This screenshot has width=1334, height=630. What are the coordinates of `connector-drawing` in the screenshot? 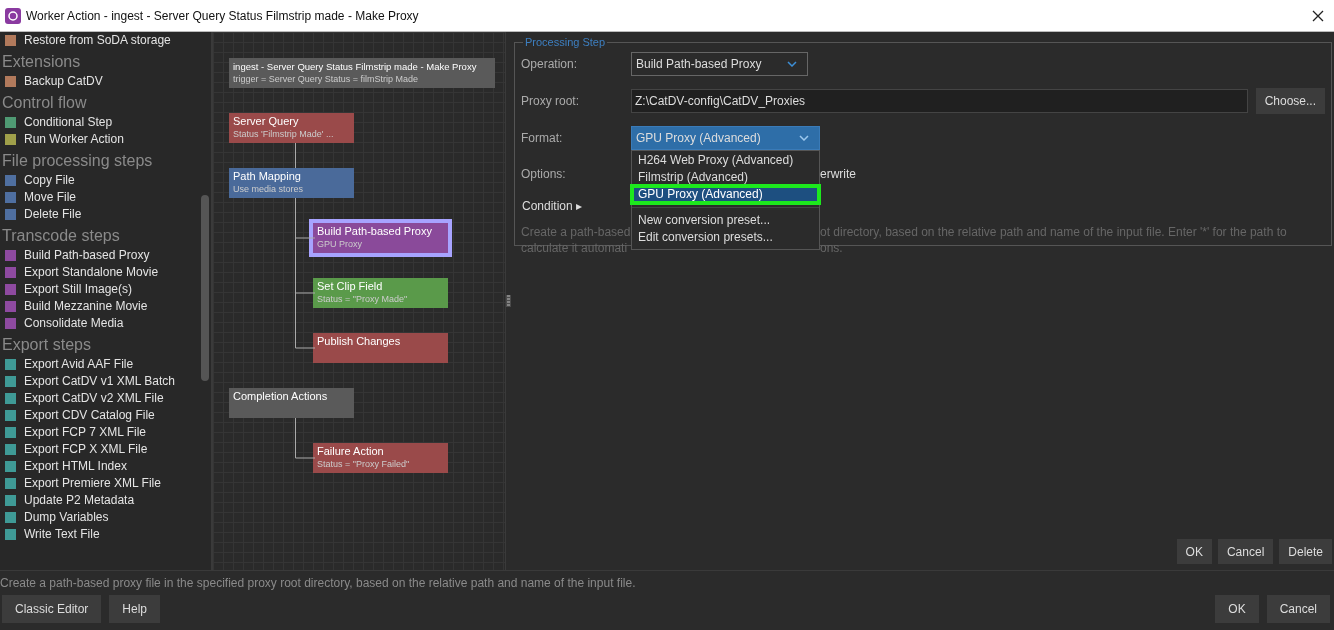 It's located at (305, 438).